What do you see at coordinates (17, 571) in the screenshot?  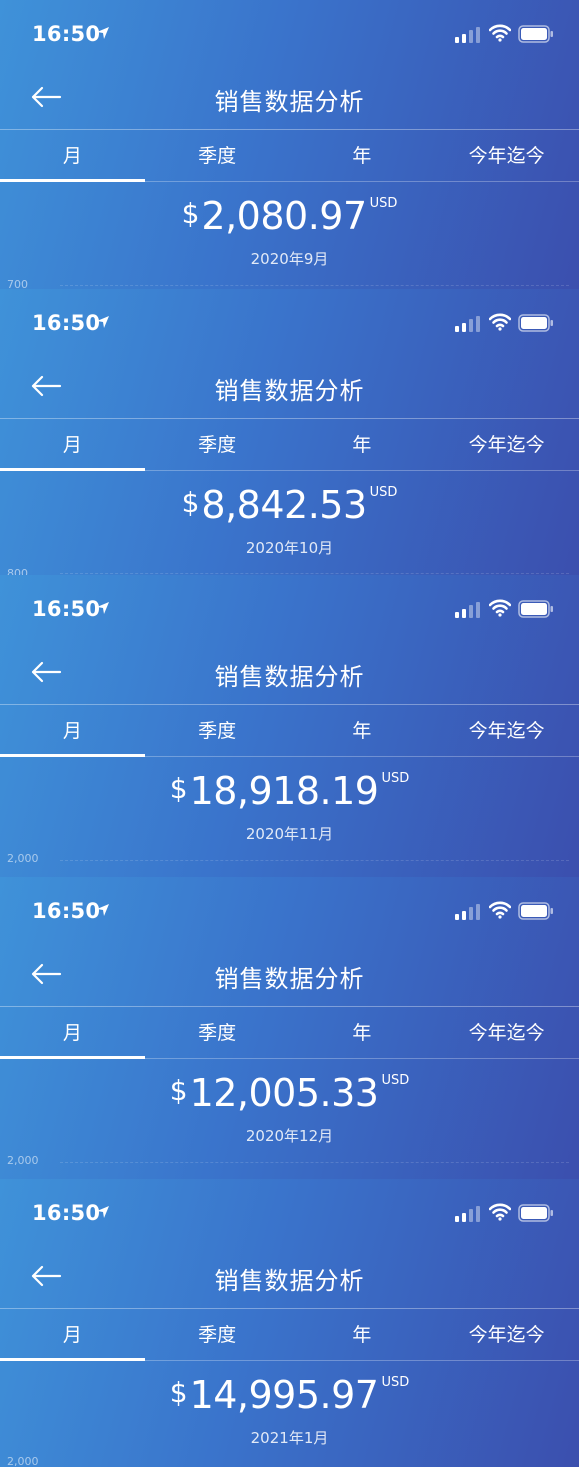 I see `chart-axis-label: 800` at bounding box center [17, 571].